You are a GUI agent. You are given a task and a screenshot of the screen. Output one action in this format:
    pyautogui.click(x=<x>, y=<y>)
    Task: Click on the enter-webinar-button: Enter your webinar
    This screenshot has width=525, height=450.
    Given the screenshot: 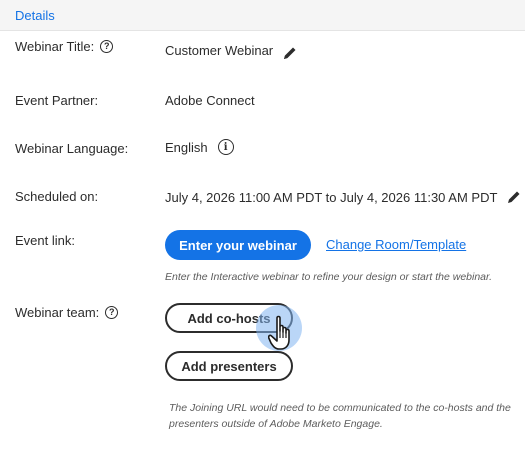 What is the action you would take?
    pyautogui.click(x=238, y=245)
    